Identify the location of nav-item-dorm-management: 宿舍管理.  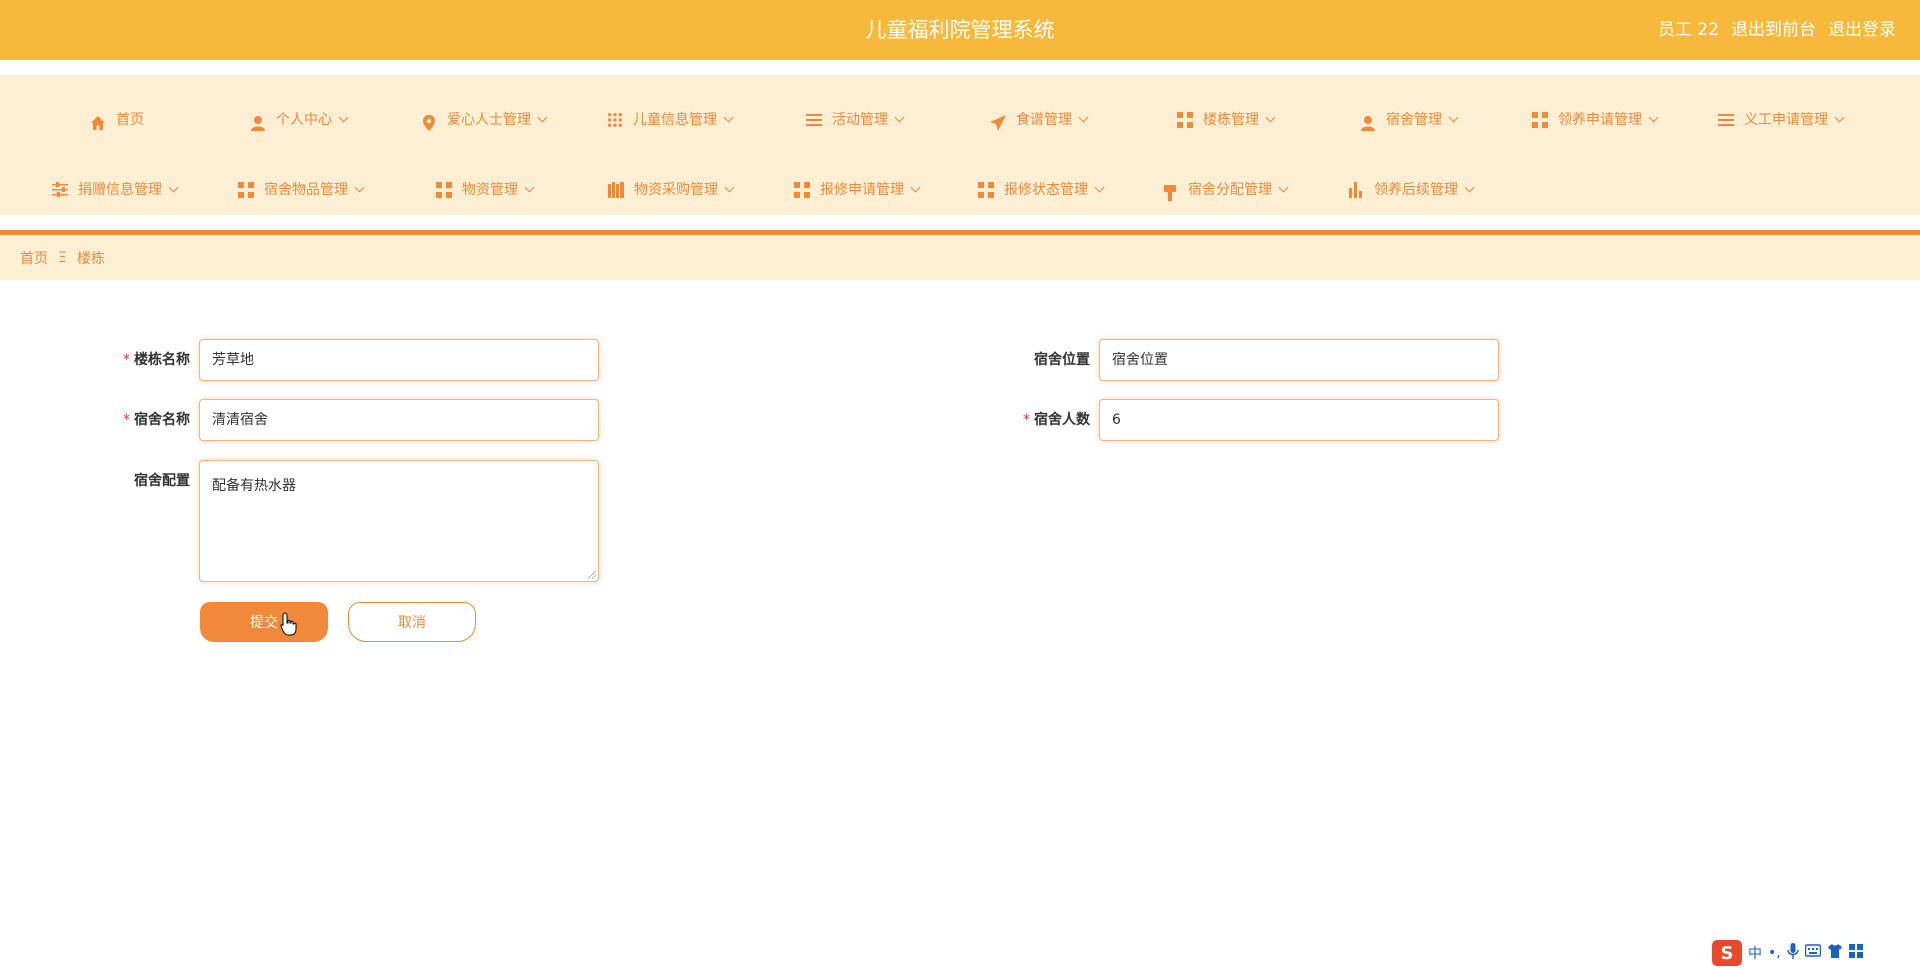
(1409, 120).